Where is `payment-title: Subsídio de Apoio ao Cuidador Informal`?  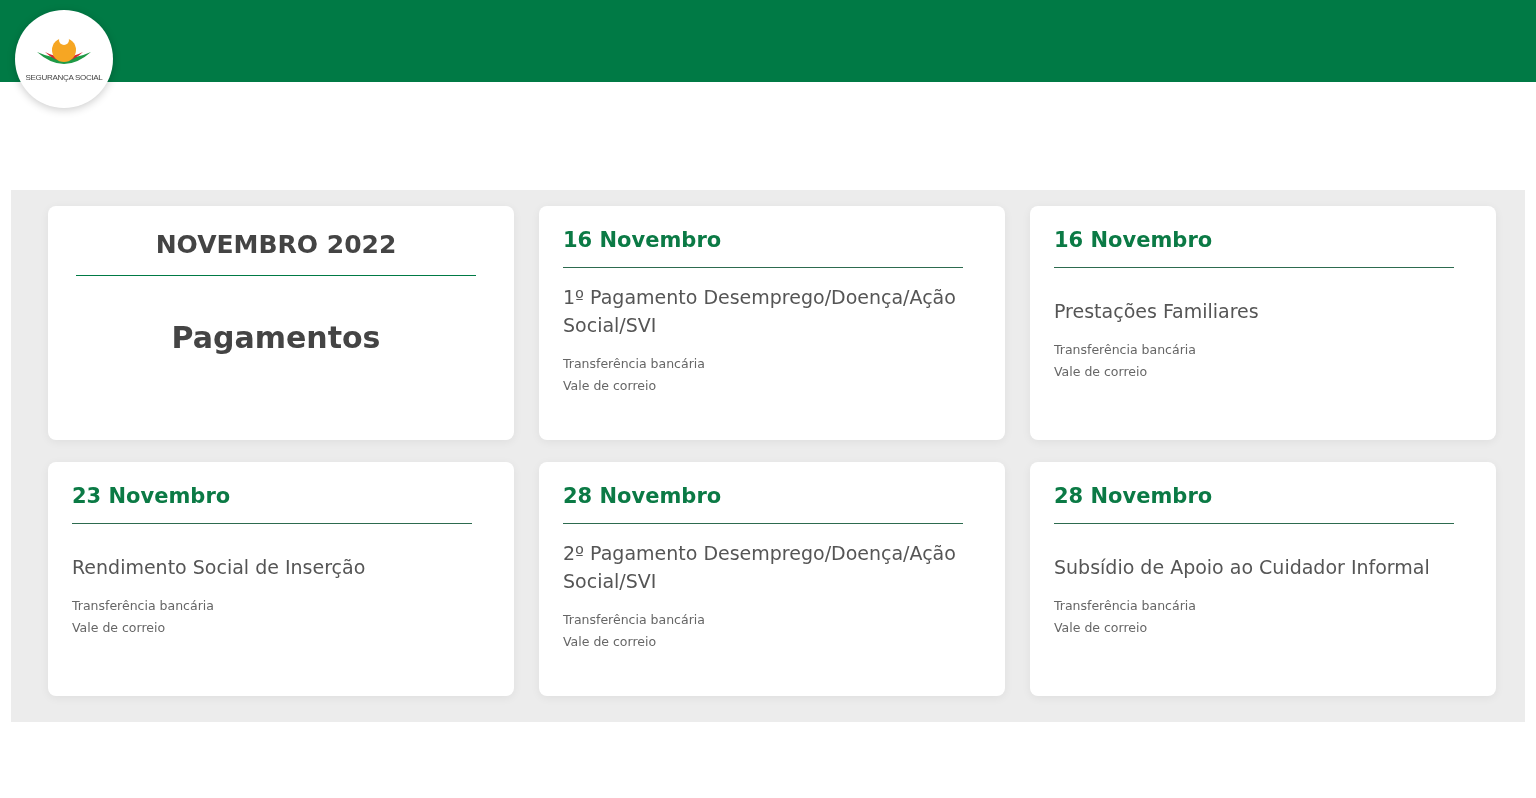
payment-title: Subsídio de Apoio ao Cuidador Informal is located at coordinates (1242, 567).